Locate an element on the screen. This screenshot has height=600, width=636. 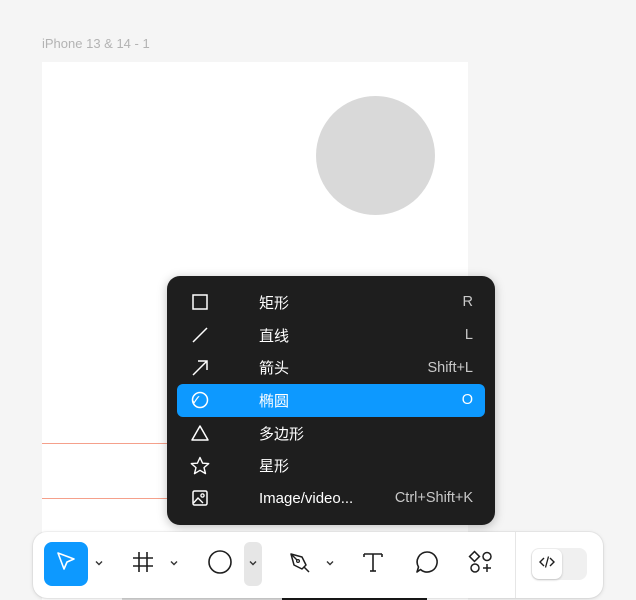
frame-tool-dropdown is located at coordinates (174, 564).